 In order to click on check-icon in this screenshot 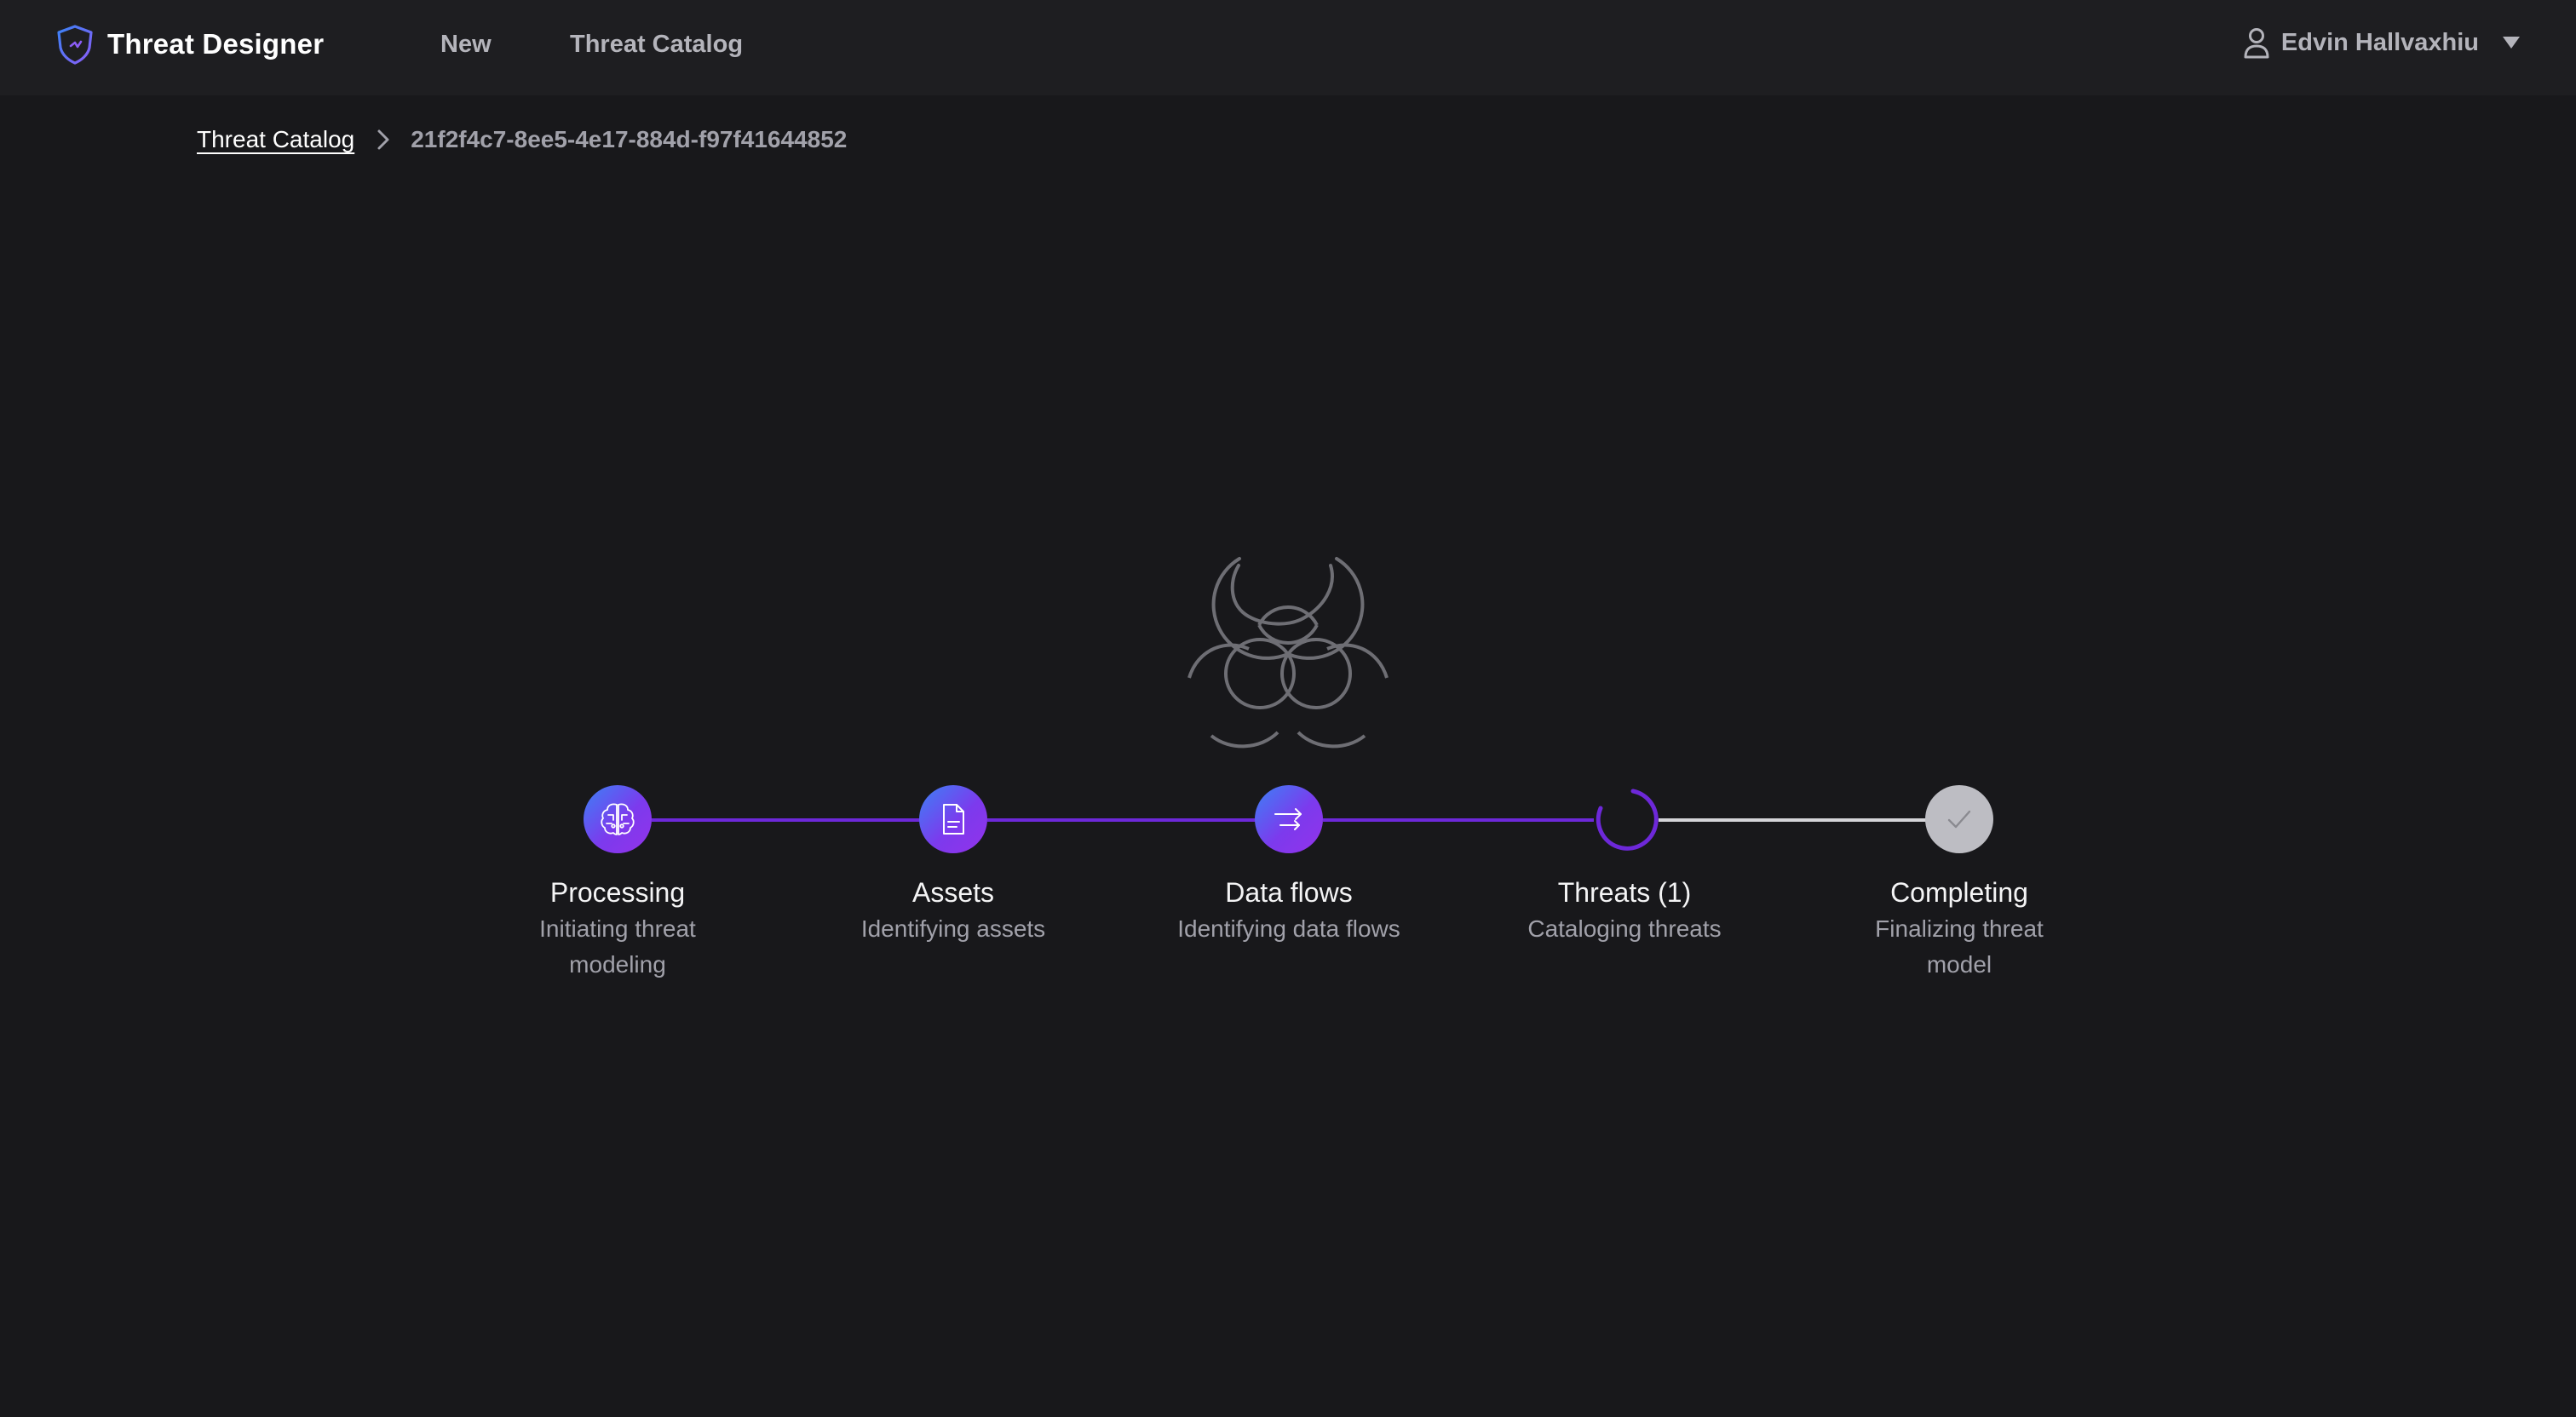, I will do `click(1959, 819)`.